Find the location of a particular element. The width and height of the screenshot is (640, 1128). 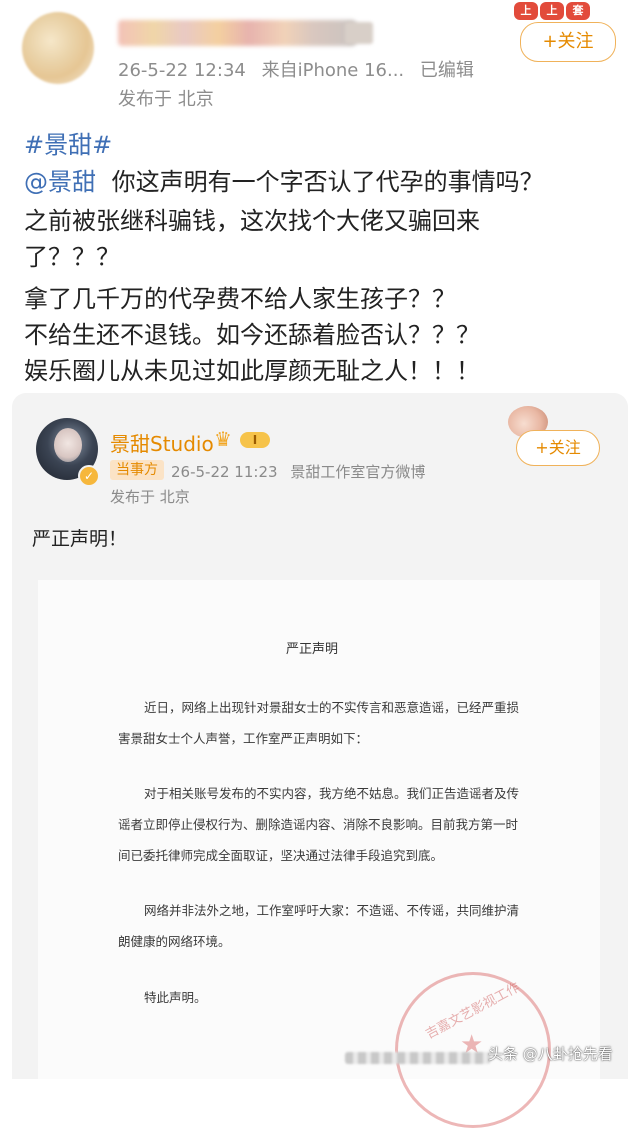

studio-follow-button: +关注 is located at coordinates (558, 448).